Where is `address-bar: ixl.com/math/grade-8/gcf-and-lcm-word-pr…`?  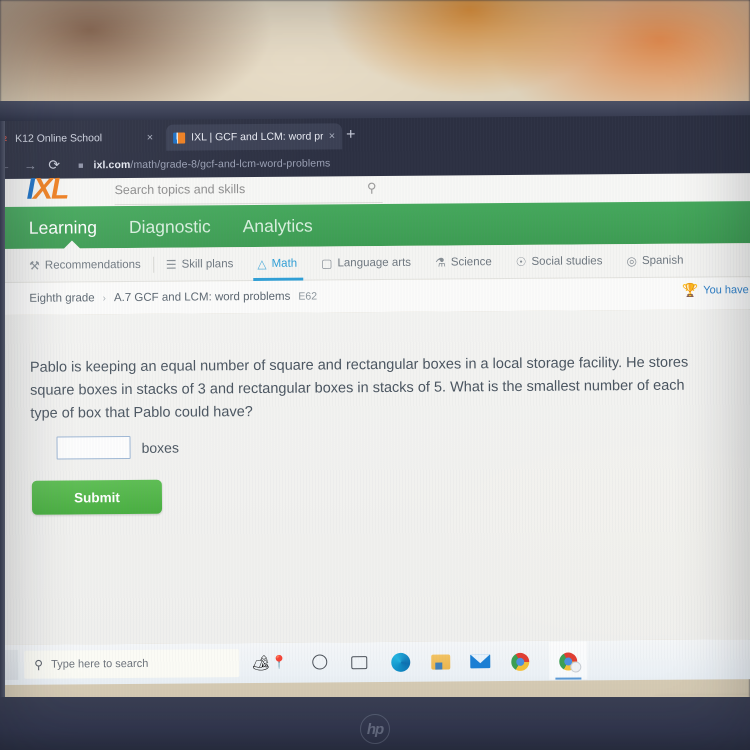 address-bar: ixl.com/math/grade-8/gcf-and-lcm-word-pr… is located at coordinates (211, 164).